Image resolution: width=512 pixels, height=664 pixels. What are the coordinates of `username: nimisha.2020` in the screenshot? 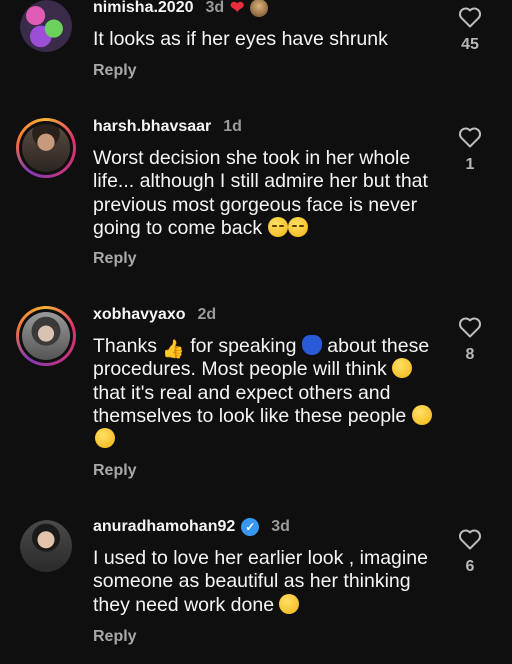 It's located at (143, 8).